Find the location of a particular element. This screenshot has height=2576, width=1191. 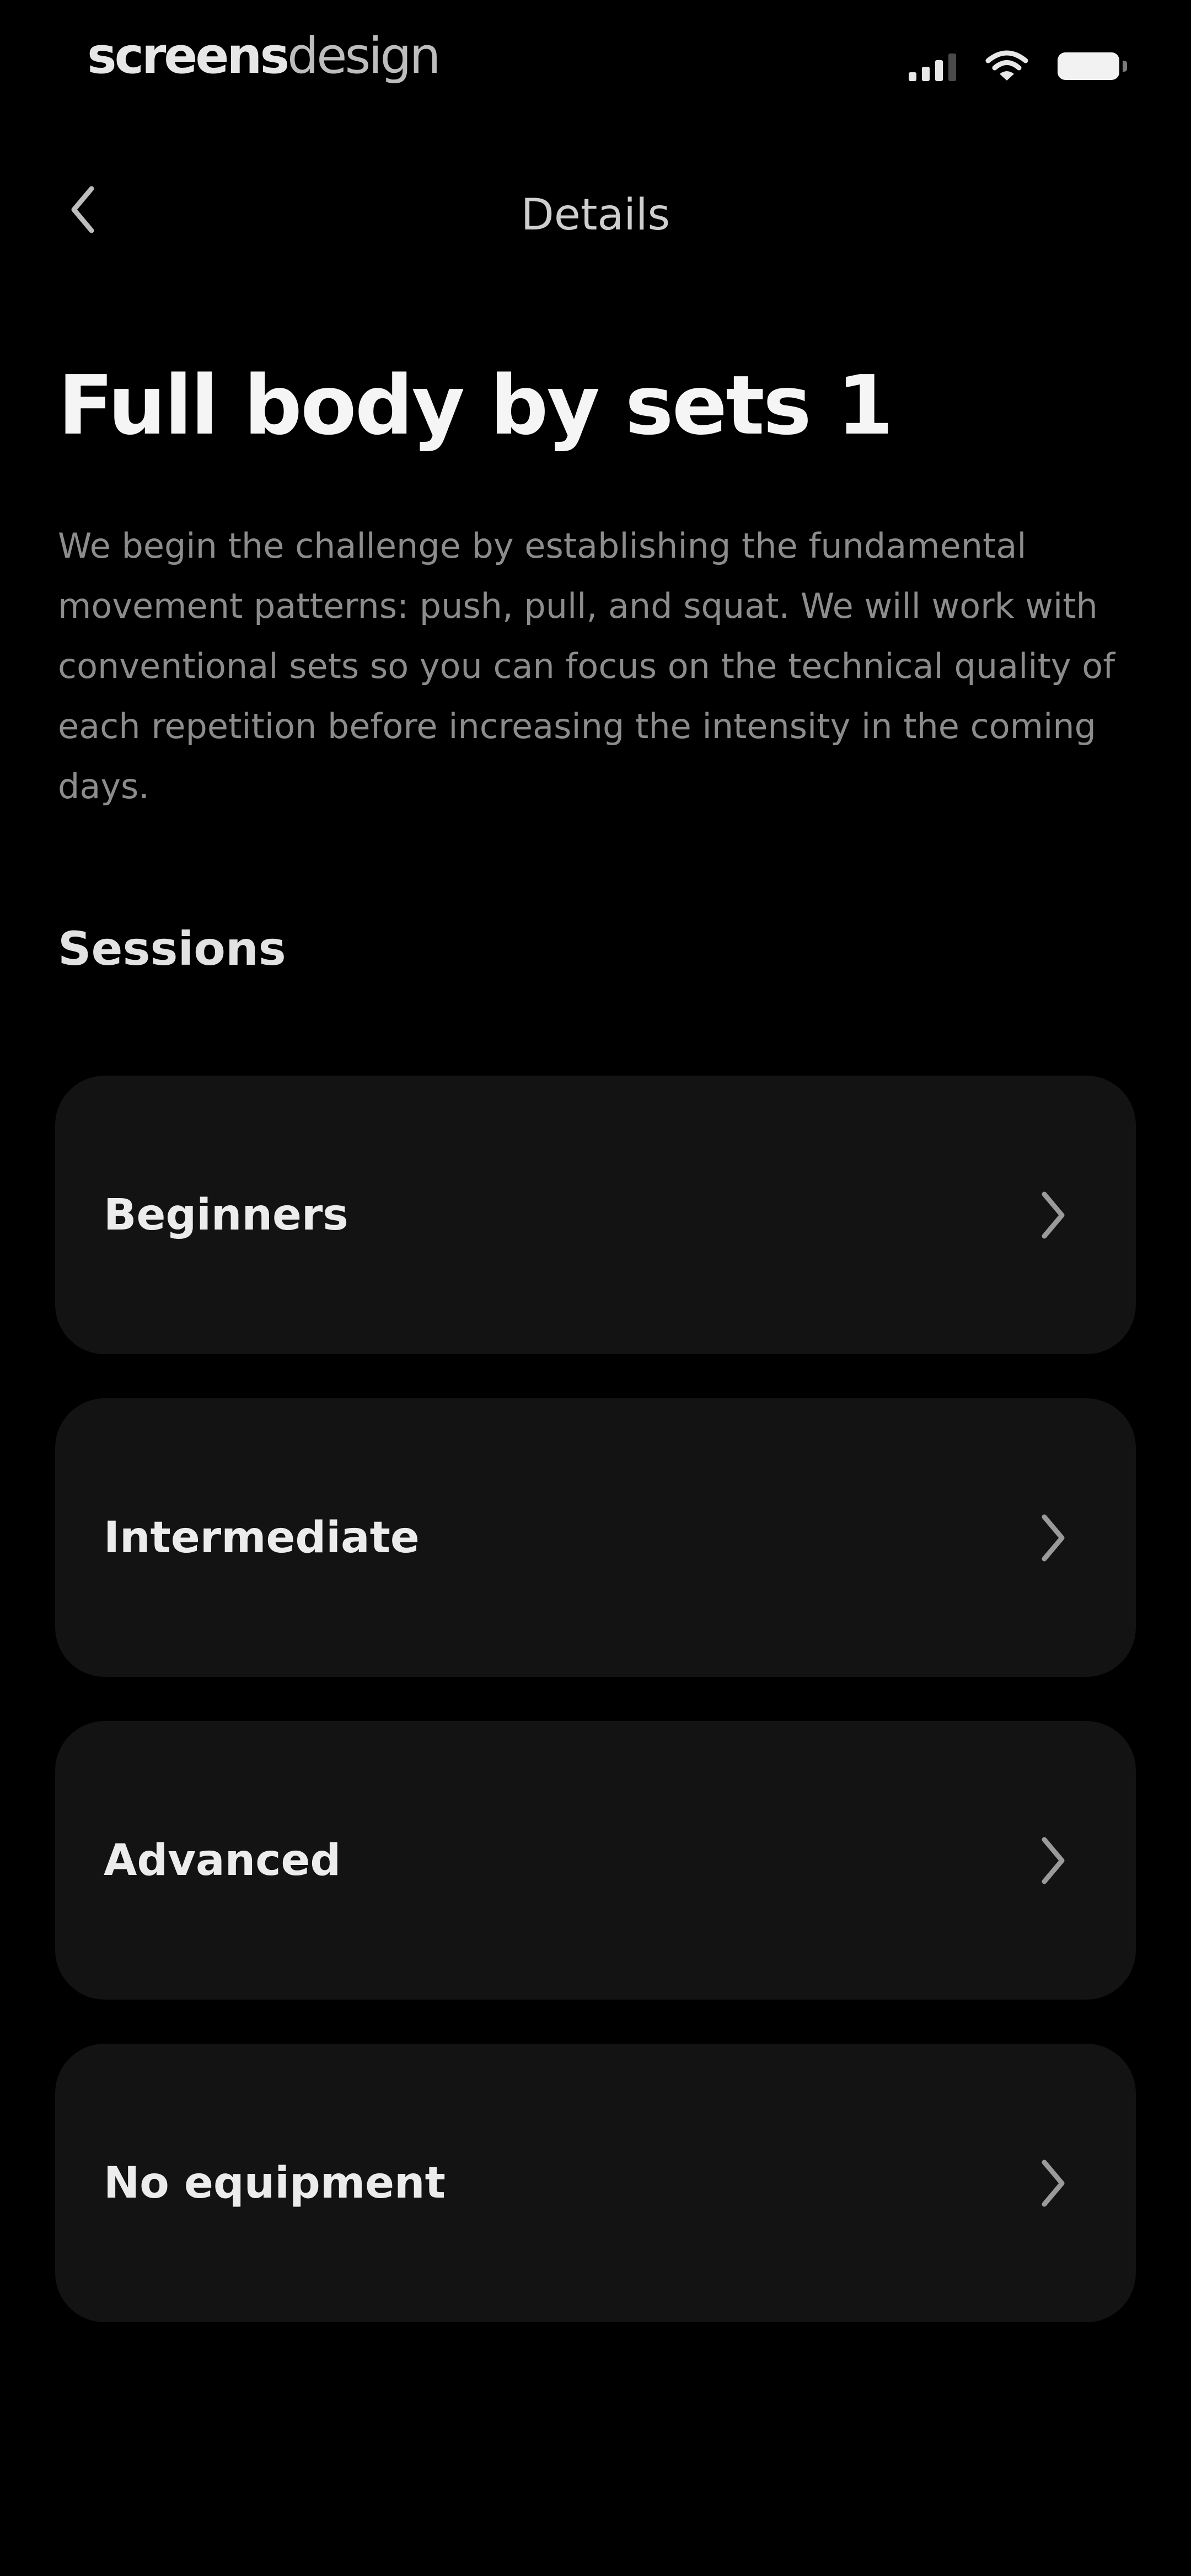

page-title: Full body by sets 1 is located at coordinates (475, 405).